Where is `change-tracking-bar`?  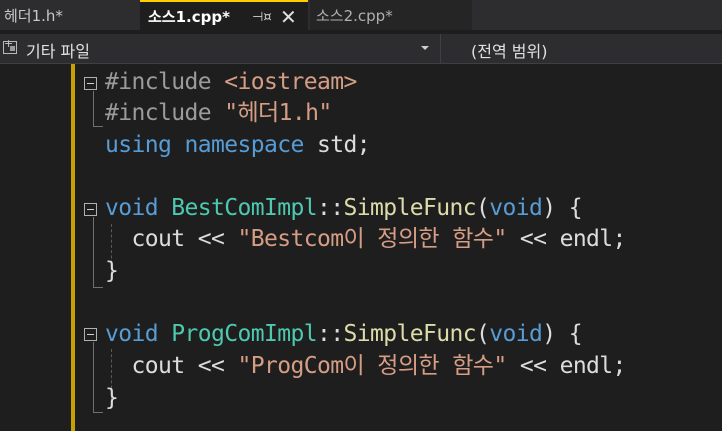
change-tracking-bar is located at coordinates (73, 247).